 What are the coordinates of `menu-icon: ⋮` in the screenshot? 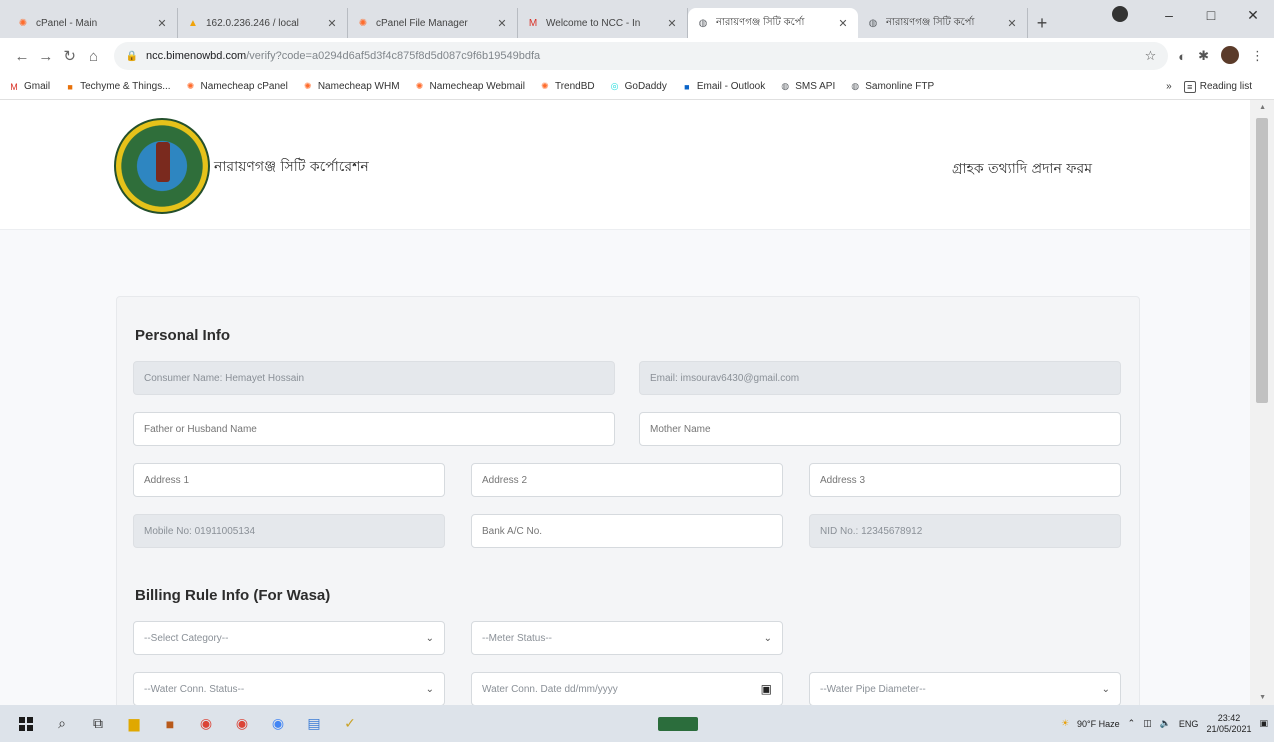 It's located at (1257, 56).